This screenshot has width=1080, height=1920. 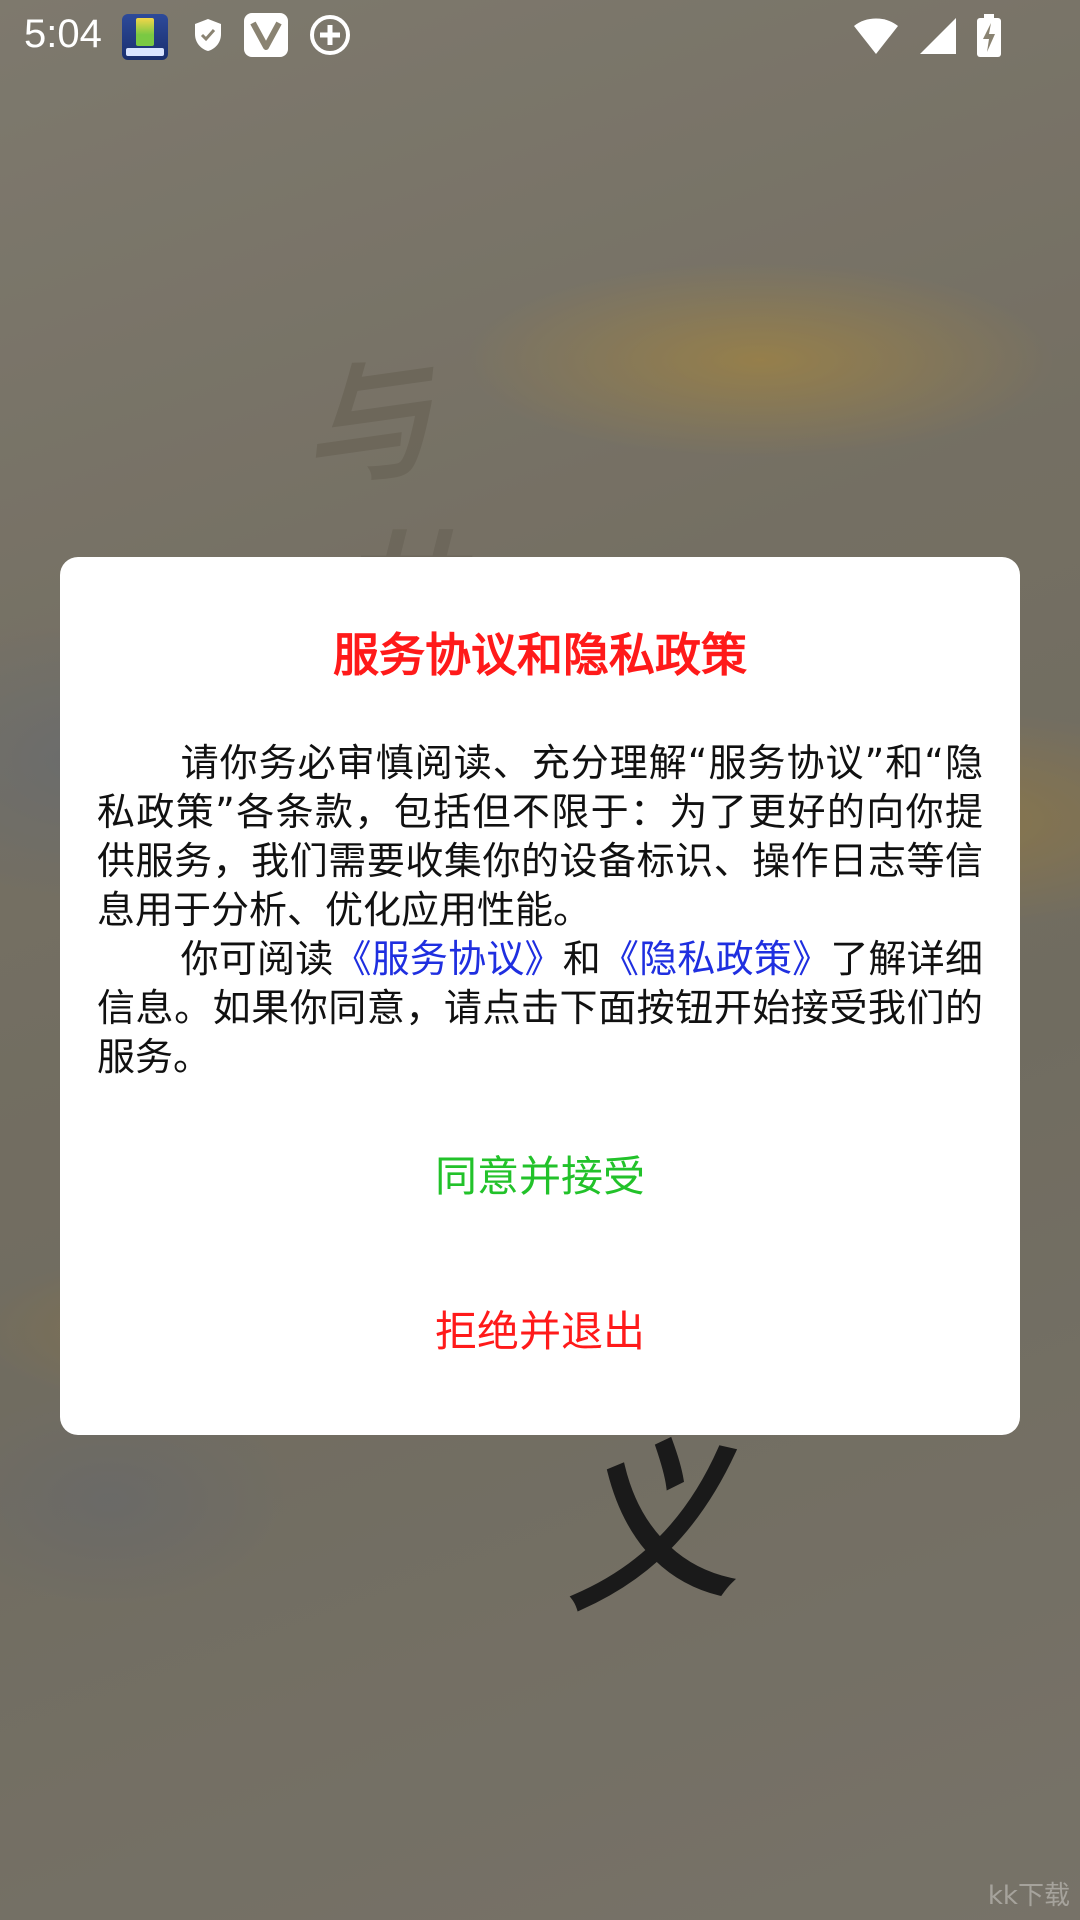 I want to click on wifi-icon, so click(x=876, y=38).